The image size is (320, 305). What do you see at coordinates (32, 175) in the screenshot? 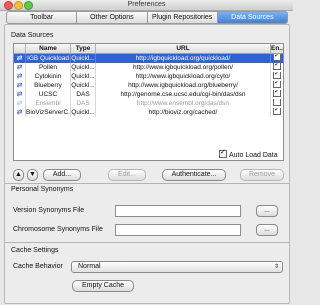
I see `move-down-button: ▼` at bounding box center [32, 175].